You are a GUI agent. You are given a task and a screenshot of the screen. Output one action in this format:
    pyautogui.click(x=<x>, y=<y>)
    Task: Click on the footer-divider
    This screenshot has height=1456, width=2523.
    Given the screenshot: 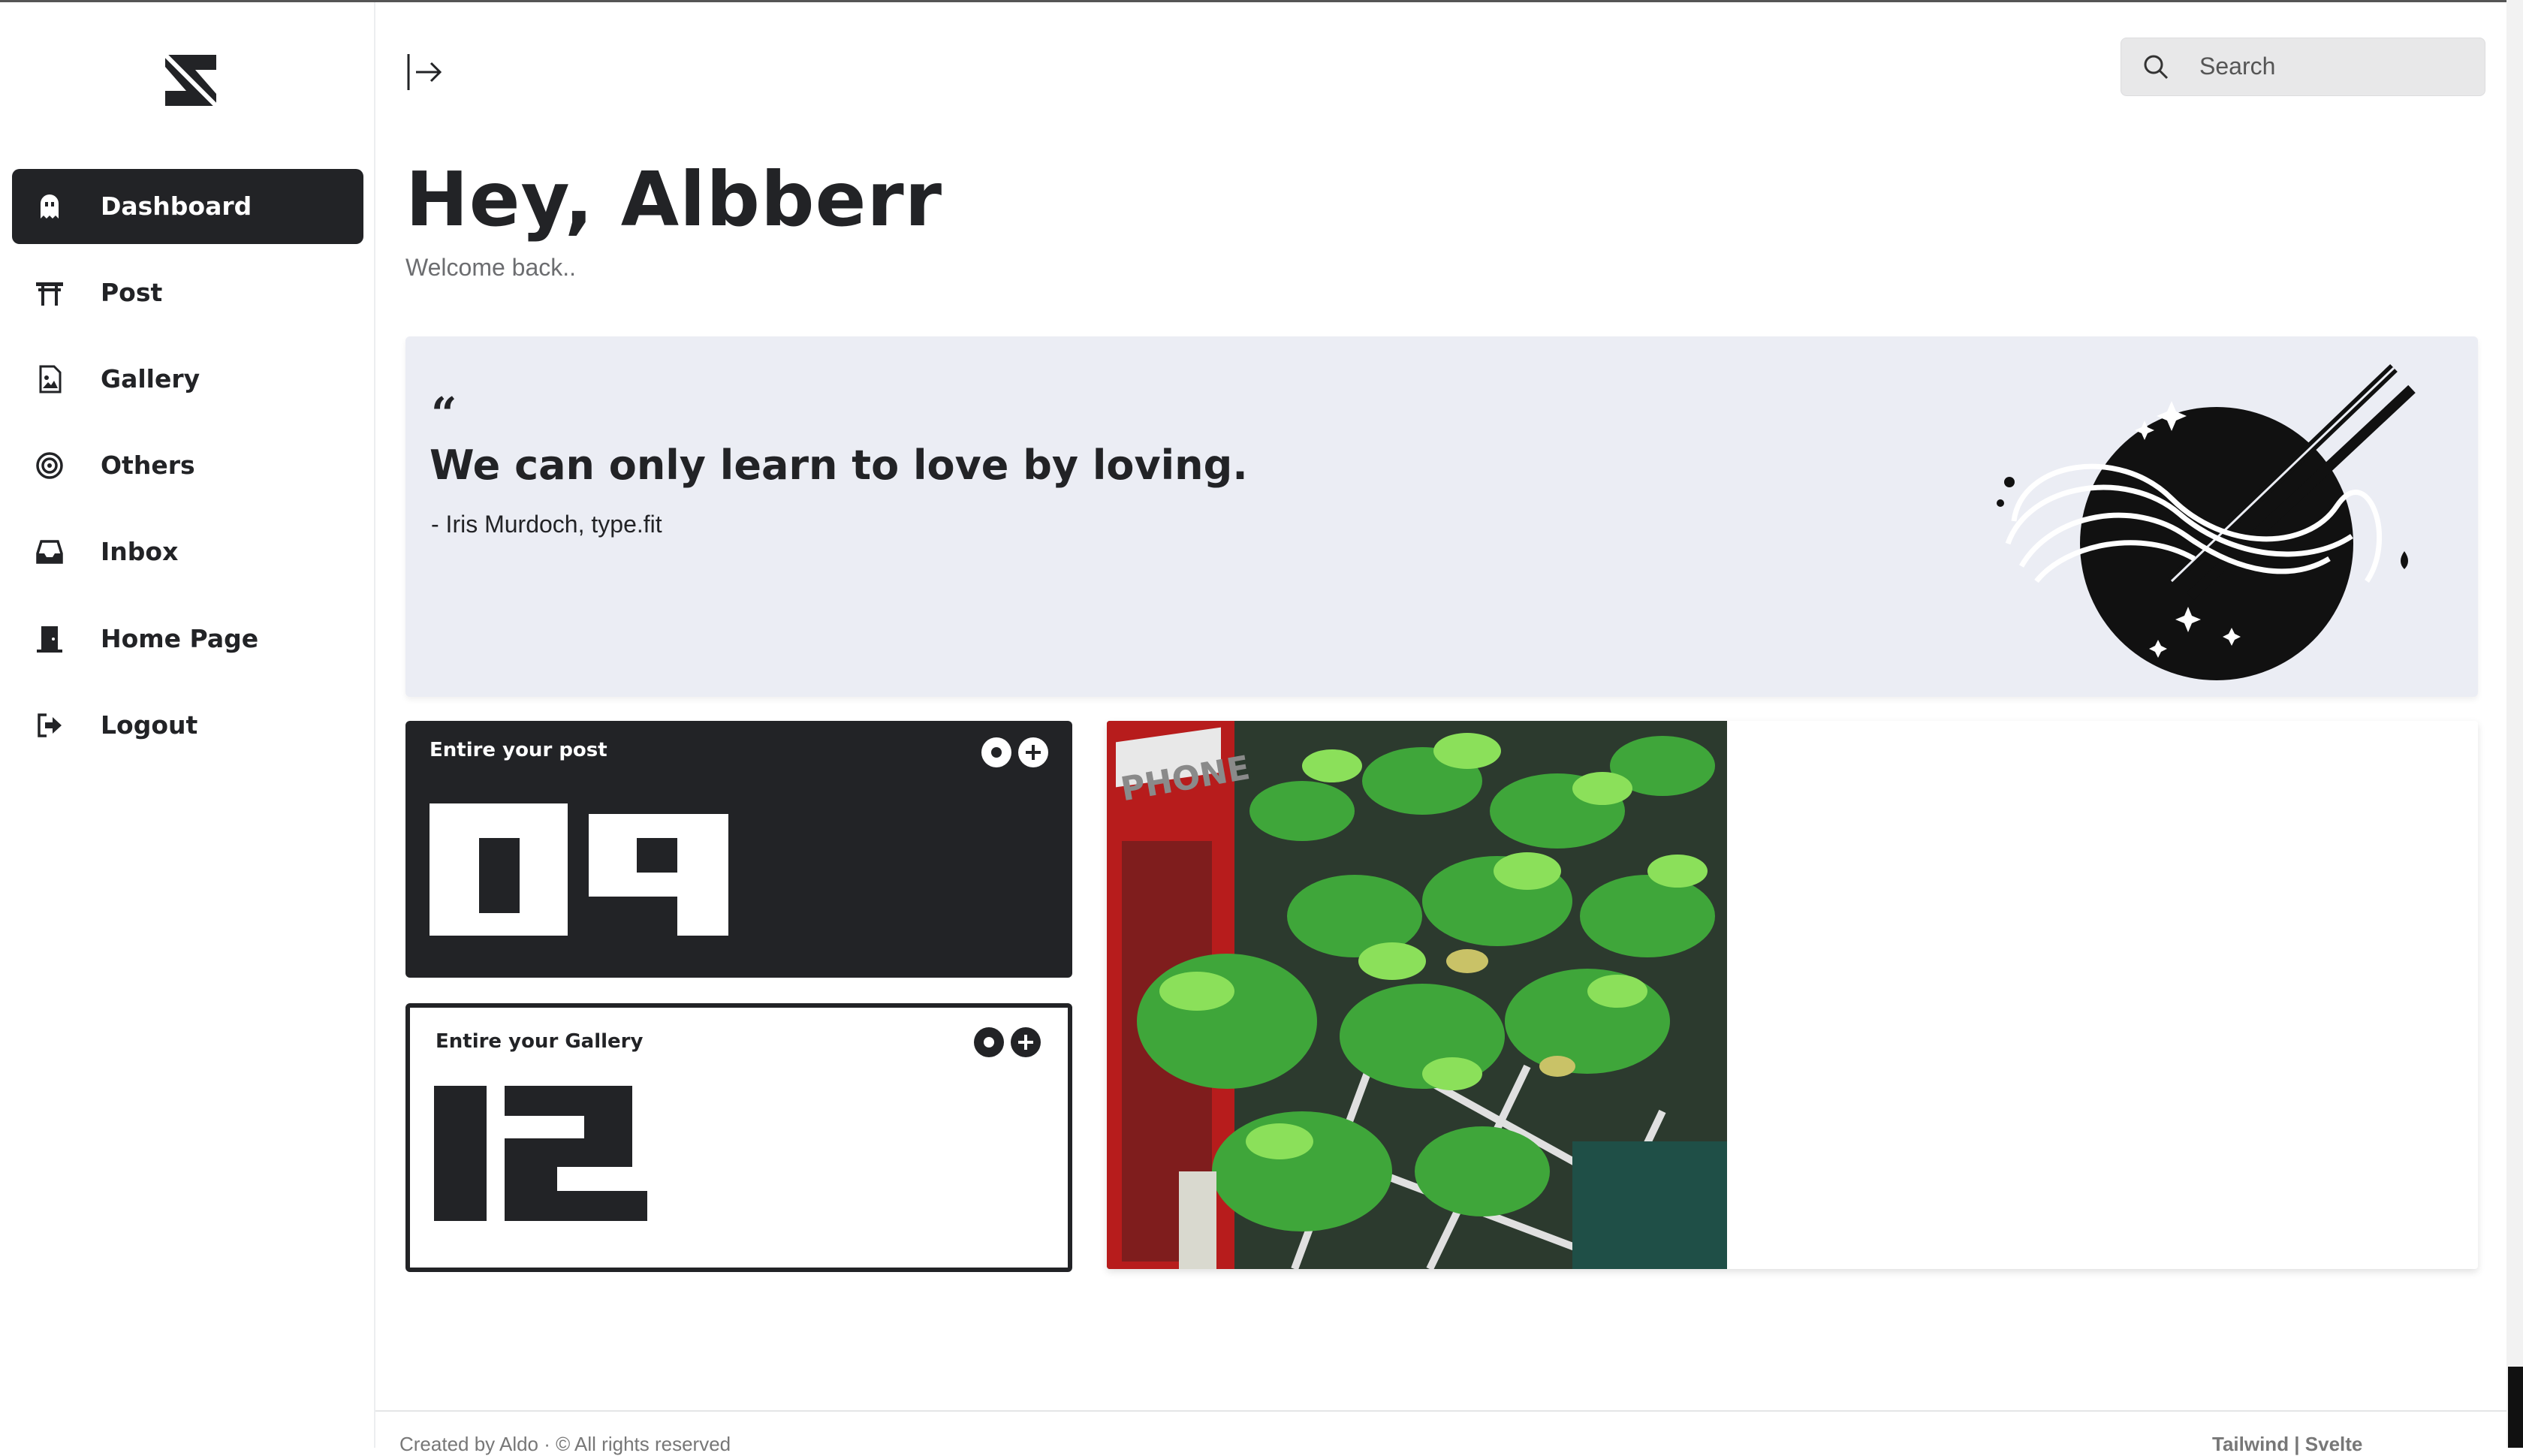 What is the action you would take?
    pyautogui.click(x=1449, y=1411)
    